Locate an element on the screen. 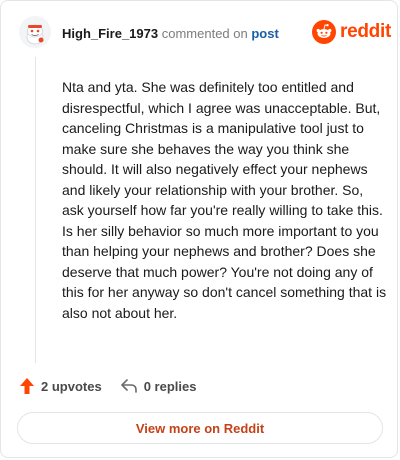 The image size is (400, 460). reddit-logo: reddit is located at coordinates (351, 32).